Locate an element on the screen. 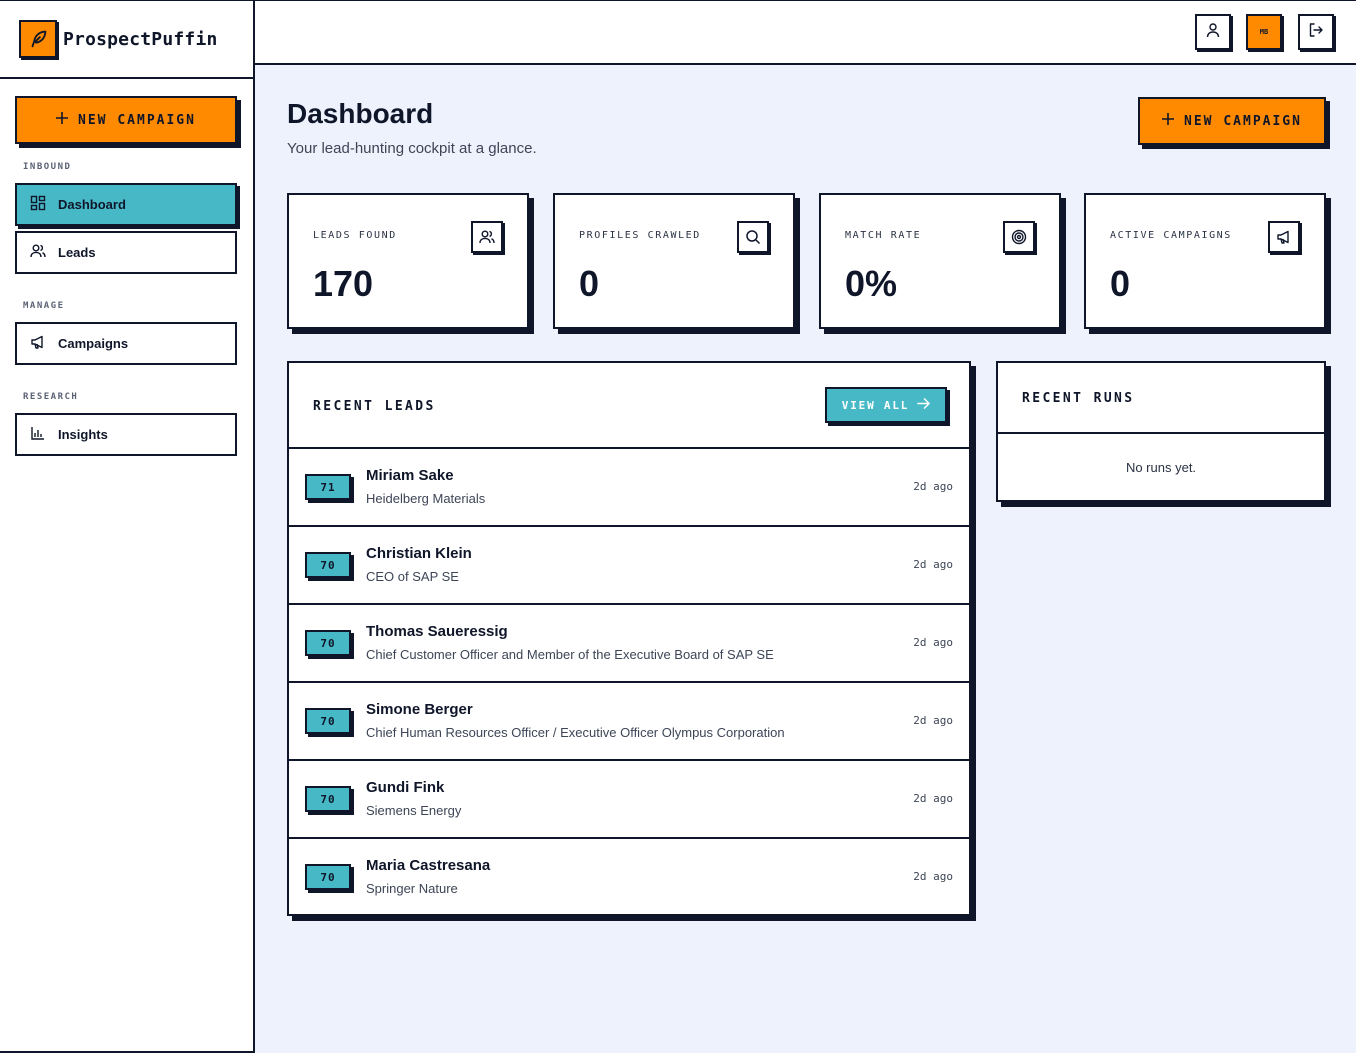 The image size is (1356, 1053). arrow-right-icon is located at coordinates (924, 405).